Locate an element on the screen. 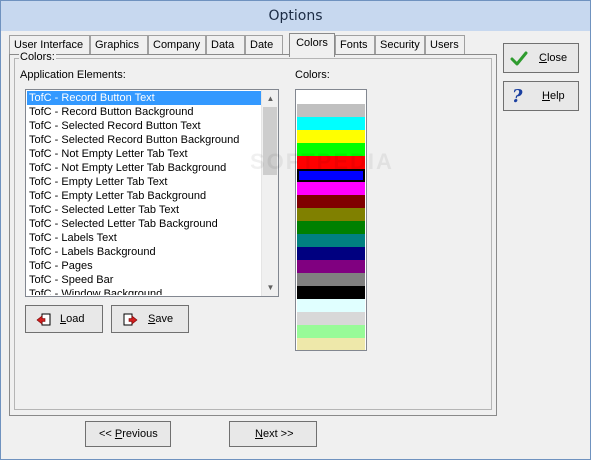 The image size is (591, 460). list-item: TofC - Empty Letter Tab Background is located at coordinates (144, 196).